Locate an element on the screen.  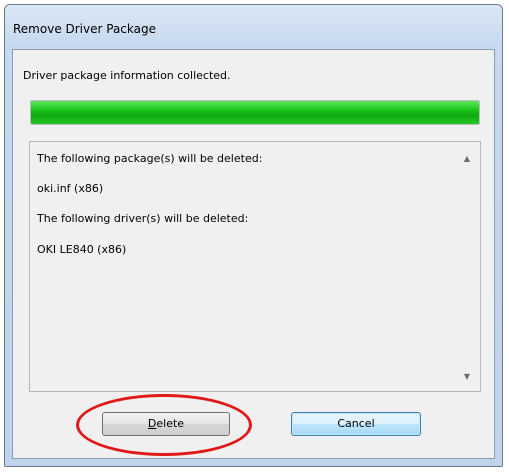
status-message: Driver package information collected. is located at coordinates (127, 75).